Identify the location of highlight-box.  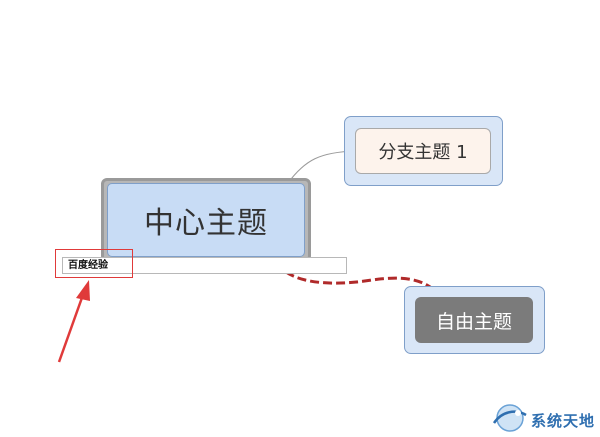
(94, 263).